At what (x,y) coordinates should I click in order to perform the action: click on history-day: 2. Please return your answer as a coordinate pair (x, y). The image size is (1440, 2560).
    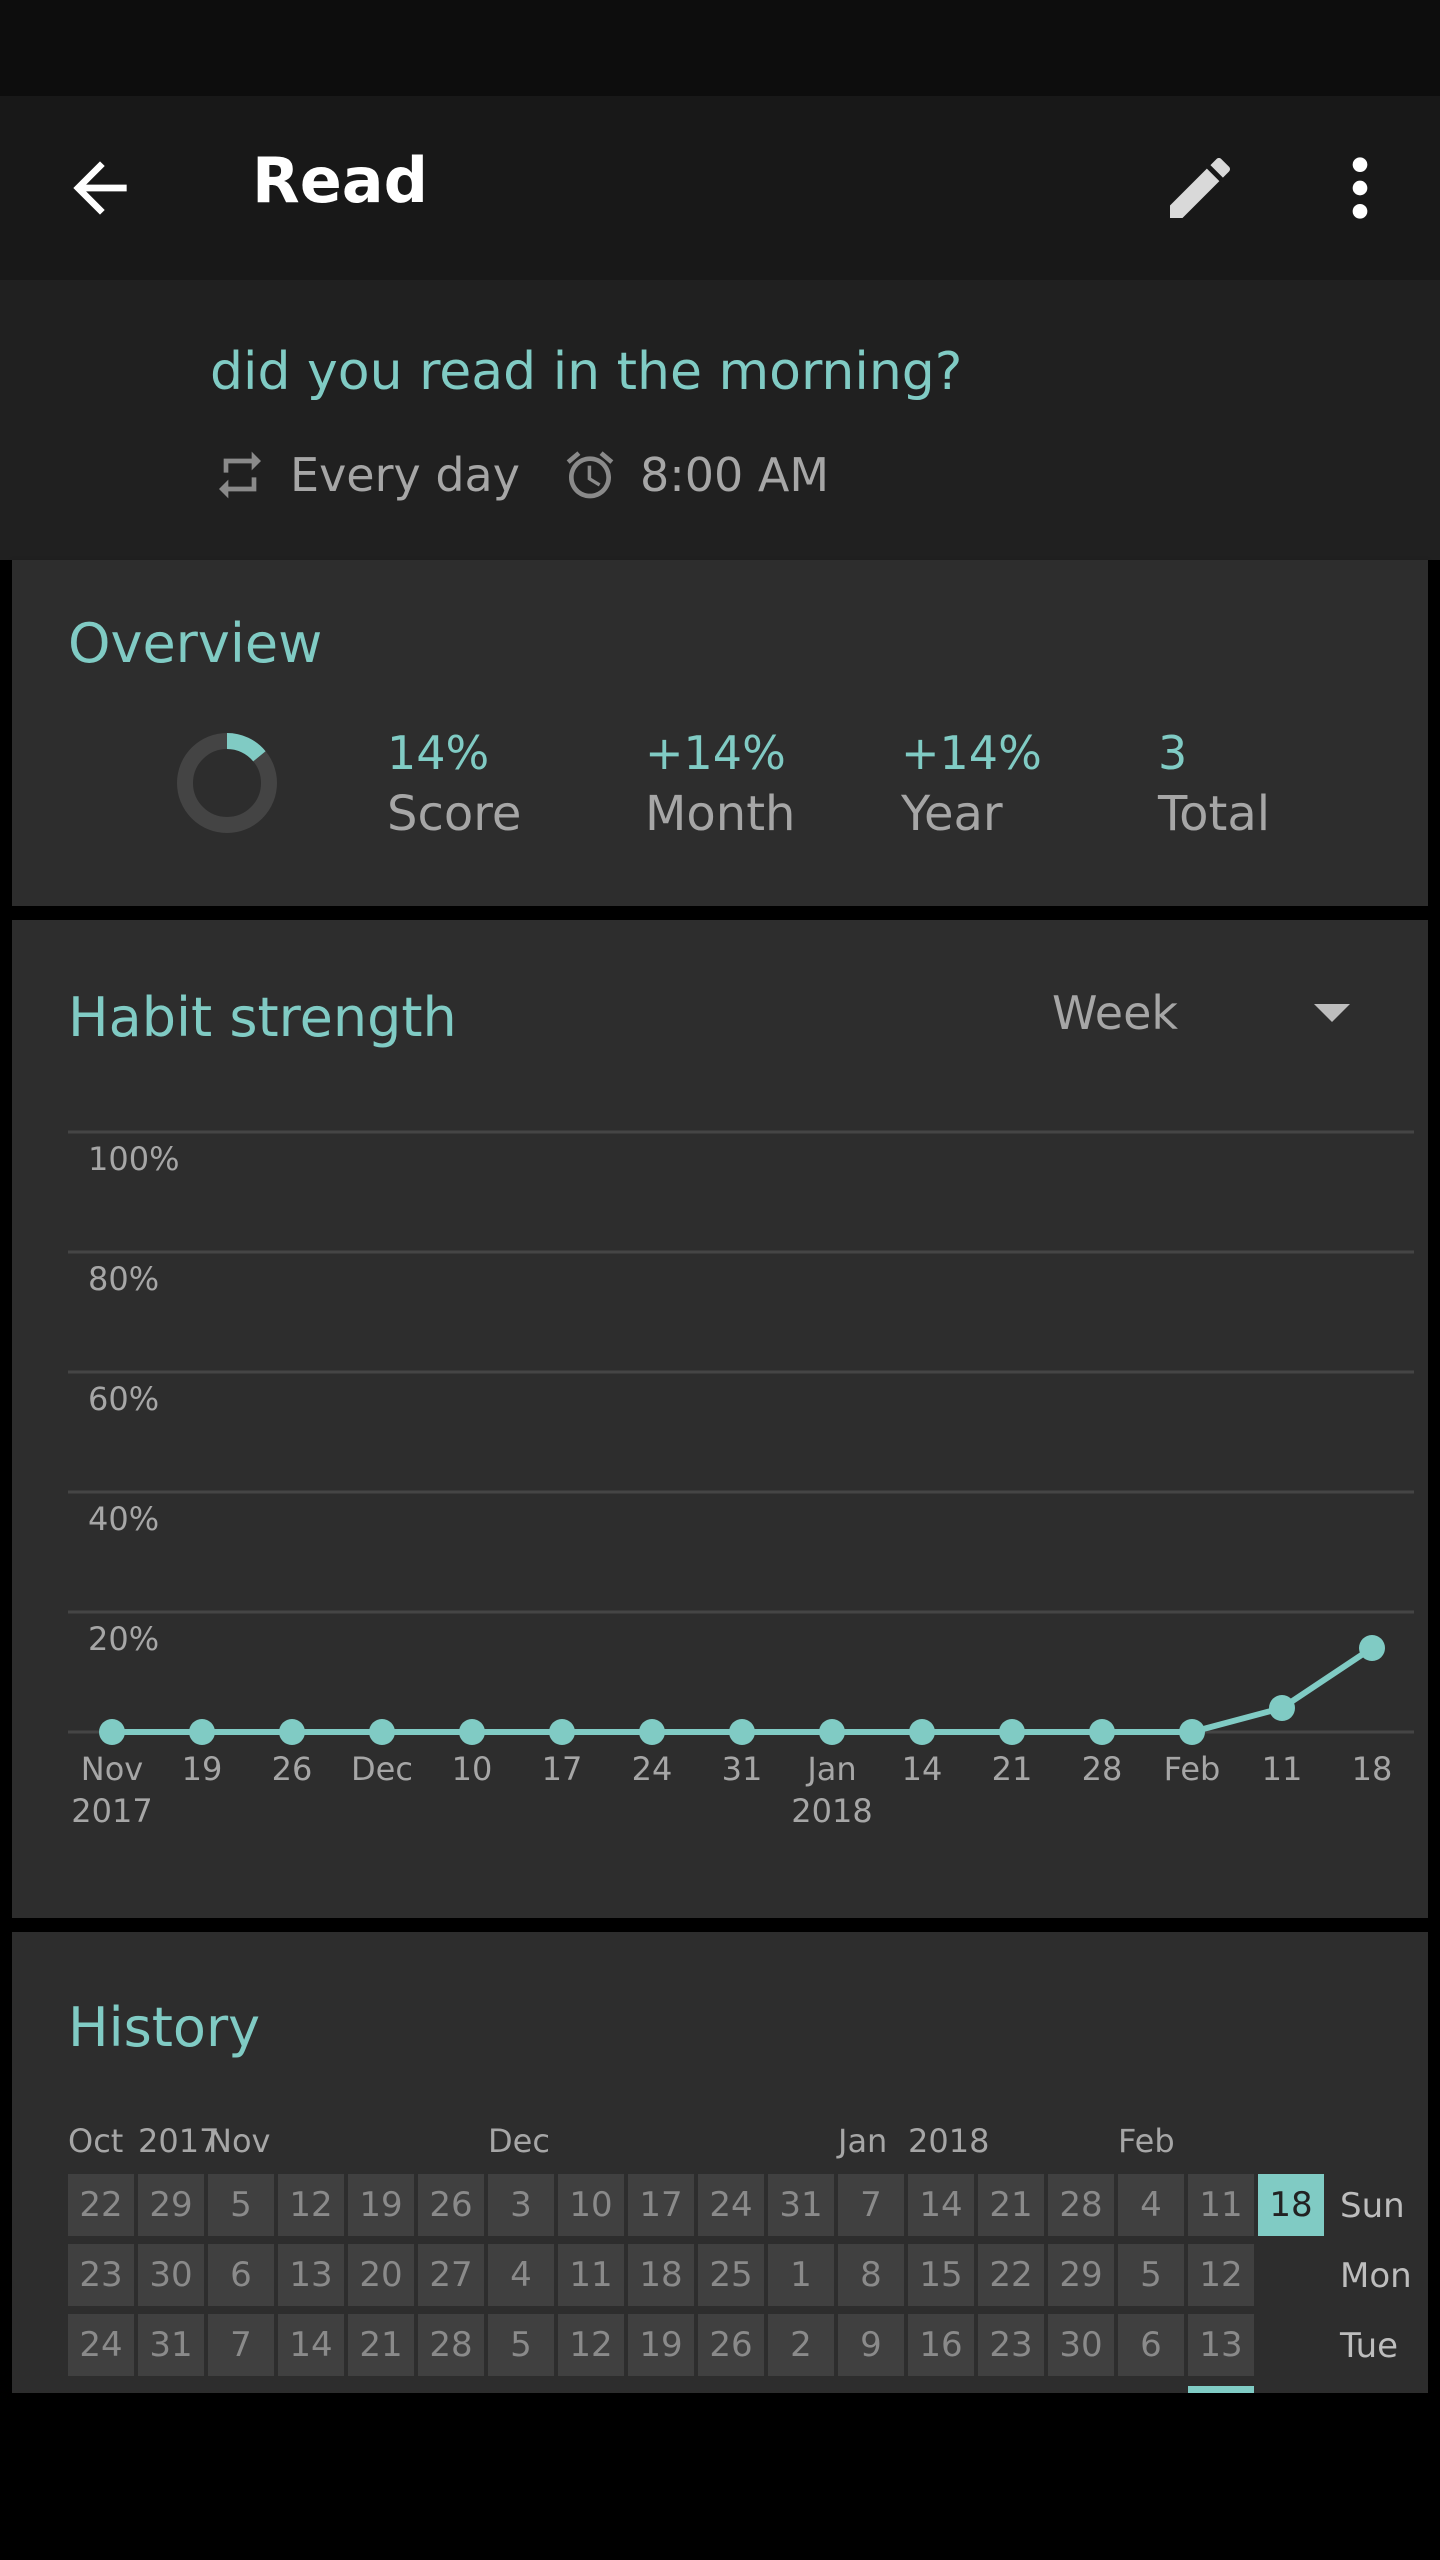
    Looking at the image, I should click on (801, 2345).